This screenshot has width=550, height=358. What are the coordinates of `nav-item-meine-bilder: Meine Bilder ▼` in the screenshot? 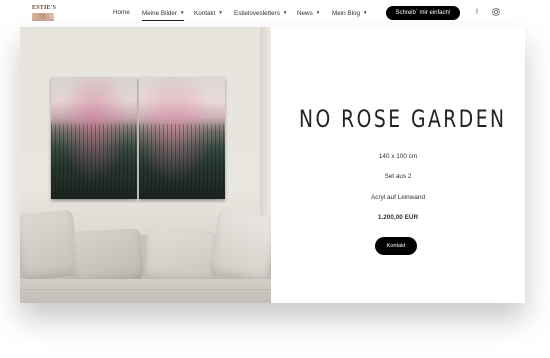 It's located at (163, 14).